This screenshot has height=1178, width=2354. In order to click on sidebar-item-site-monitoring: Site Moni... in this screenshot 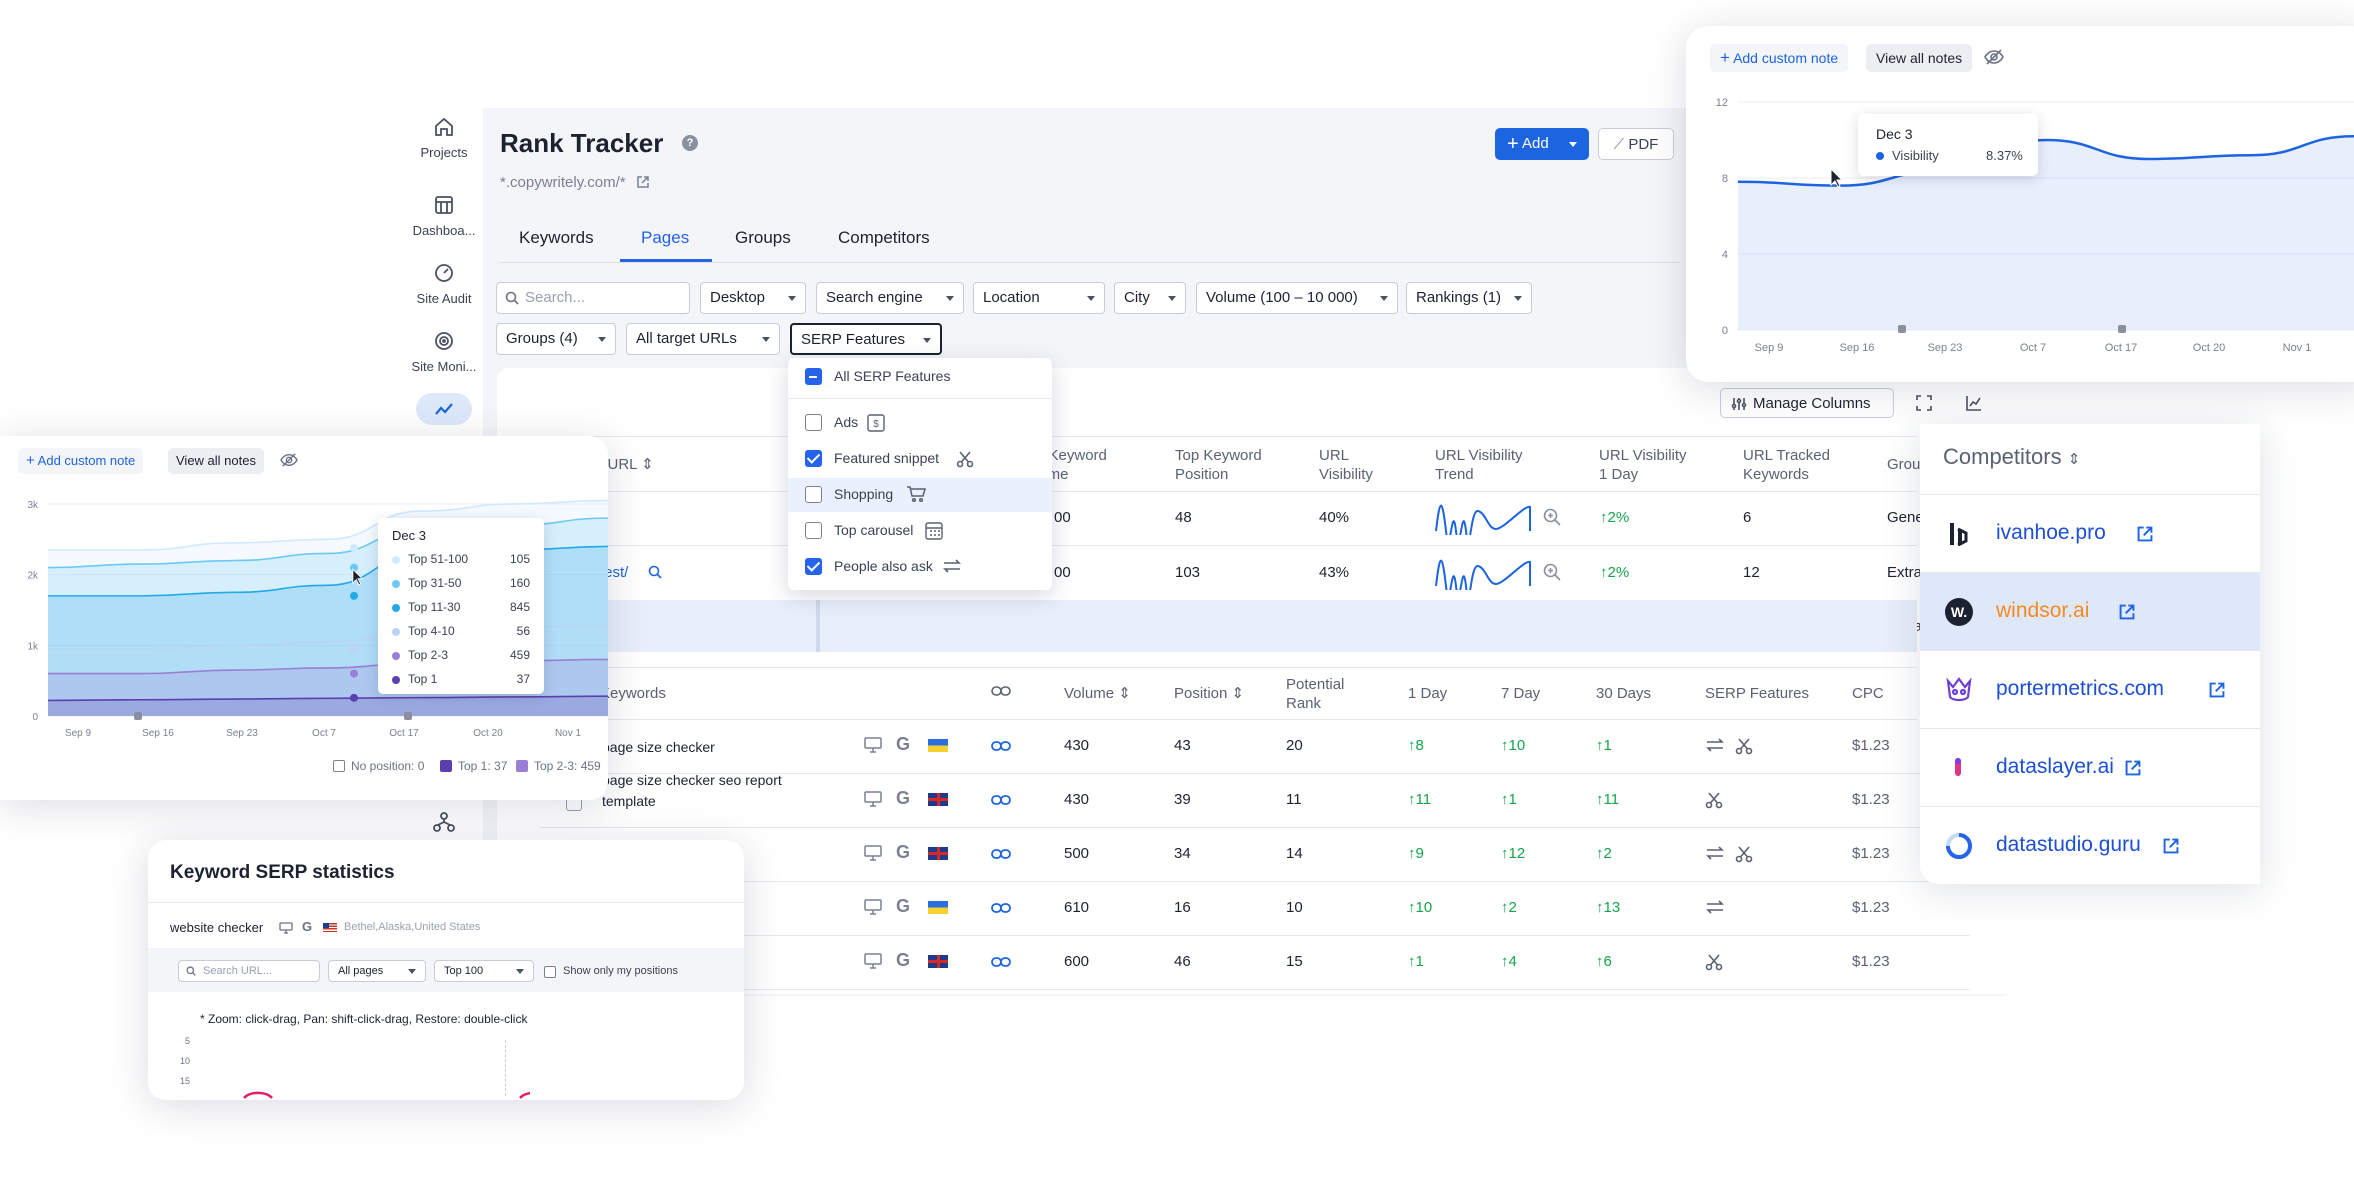, I will do `click(444, 351)`.